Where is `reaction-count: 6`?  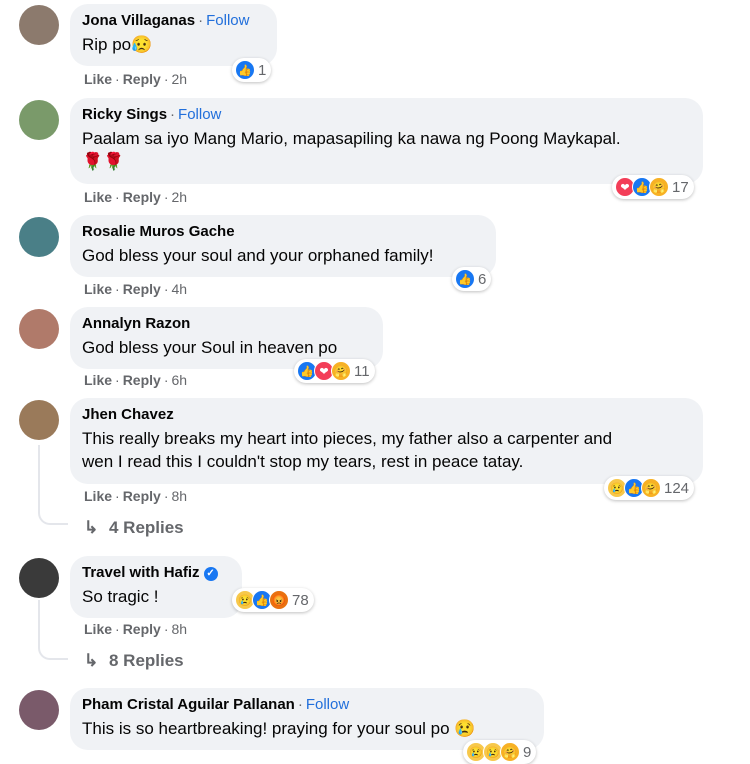
reaction-count: 6 is located at coordinates (482, 279).